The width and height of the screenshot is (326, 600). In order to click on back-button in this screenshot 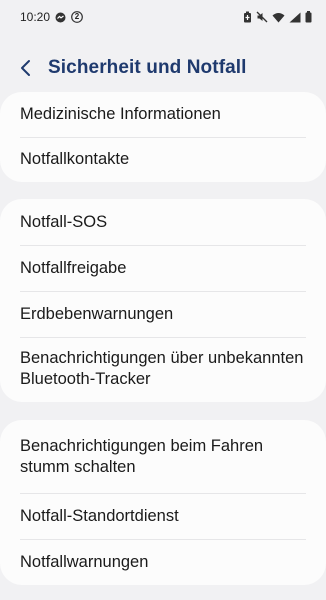, I will do `click(26, 68)`.